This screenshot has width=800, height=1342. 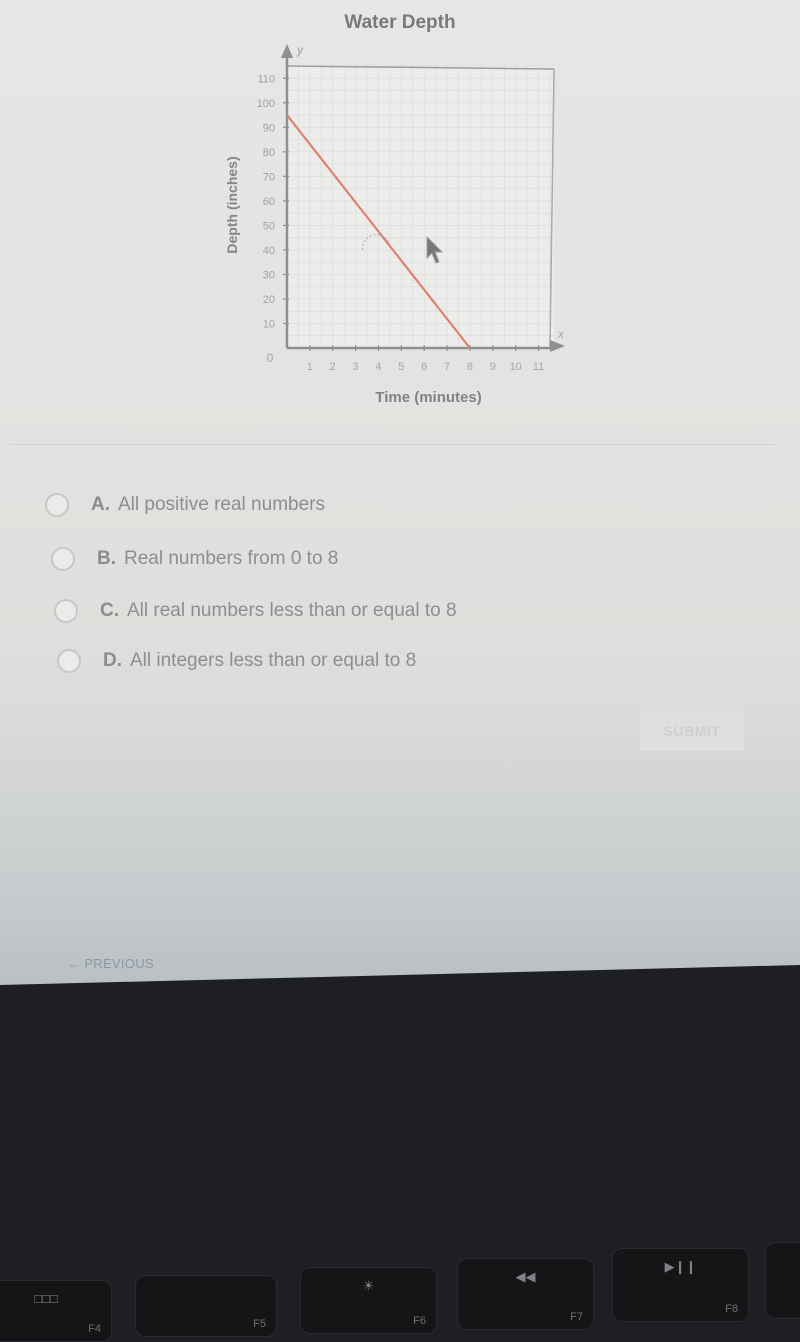 I want to click on y-tick-label: 50, so click(x=269, y=226).